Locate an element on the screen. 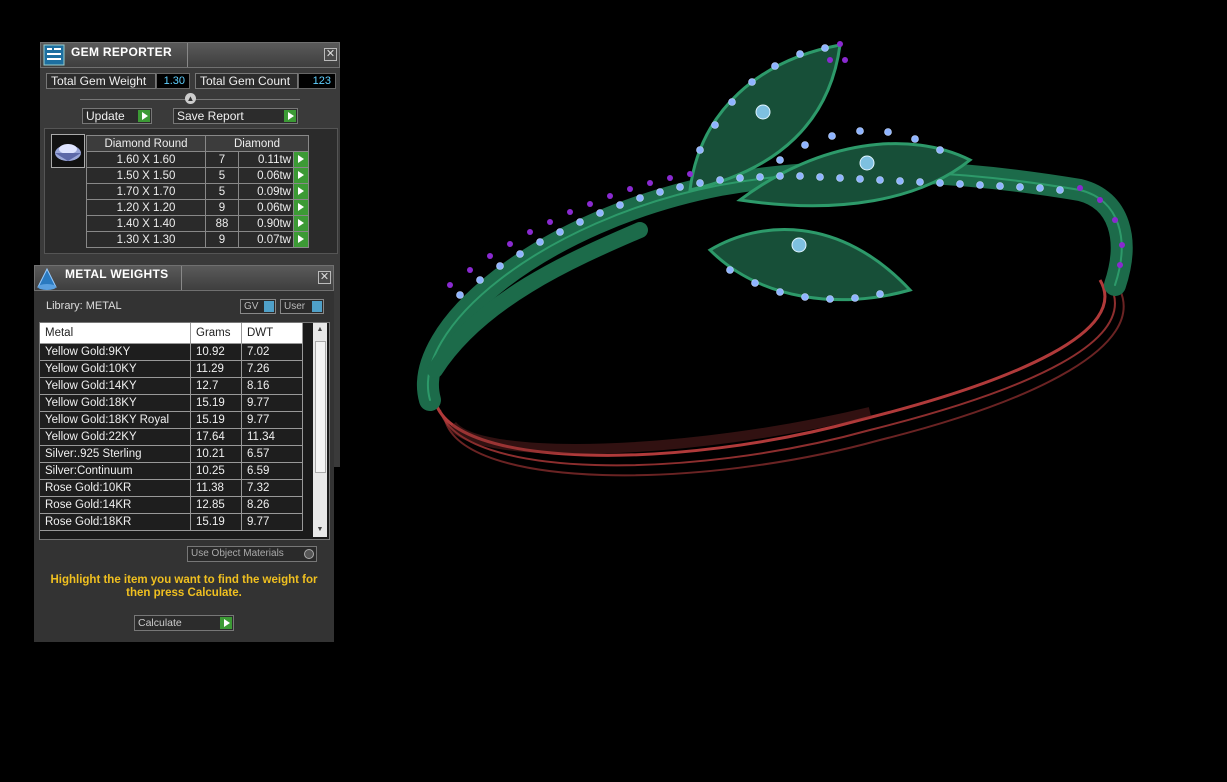 This screenshot has height=782, width=1227. metal-weights-titlebar: METAL WEIGHTS ✕ is located at coordinates (184, 278).